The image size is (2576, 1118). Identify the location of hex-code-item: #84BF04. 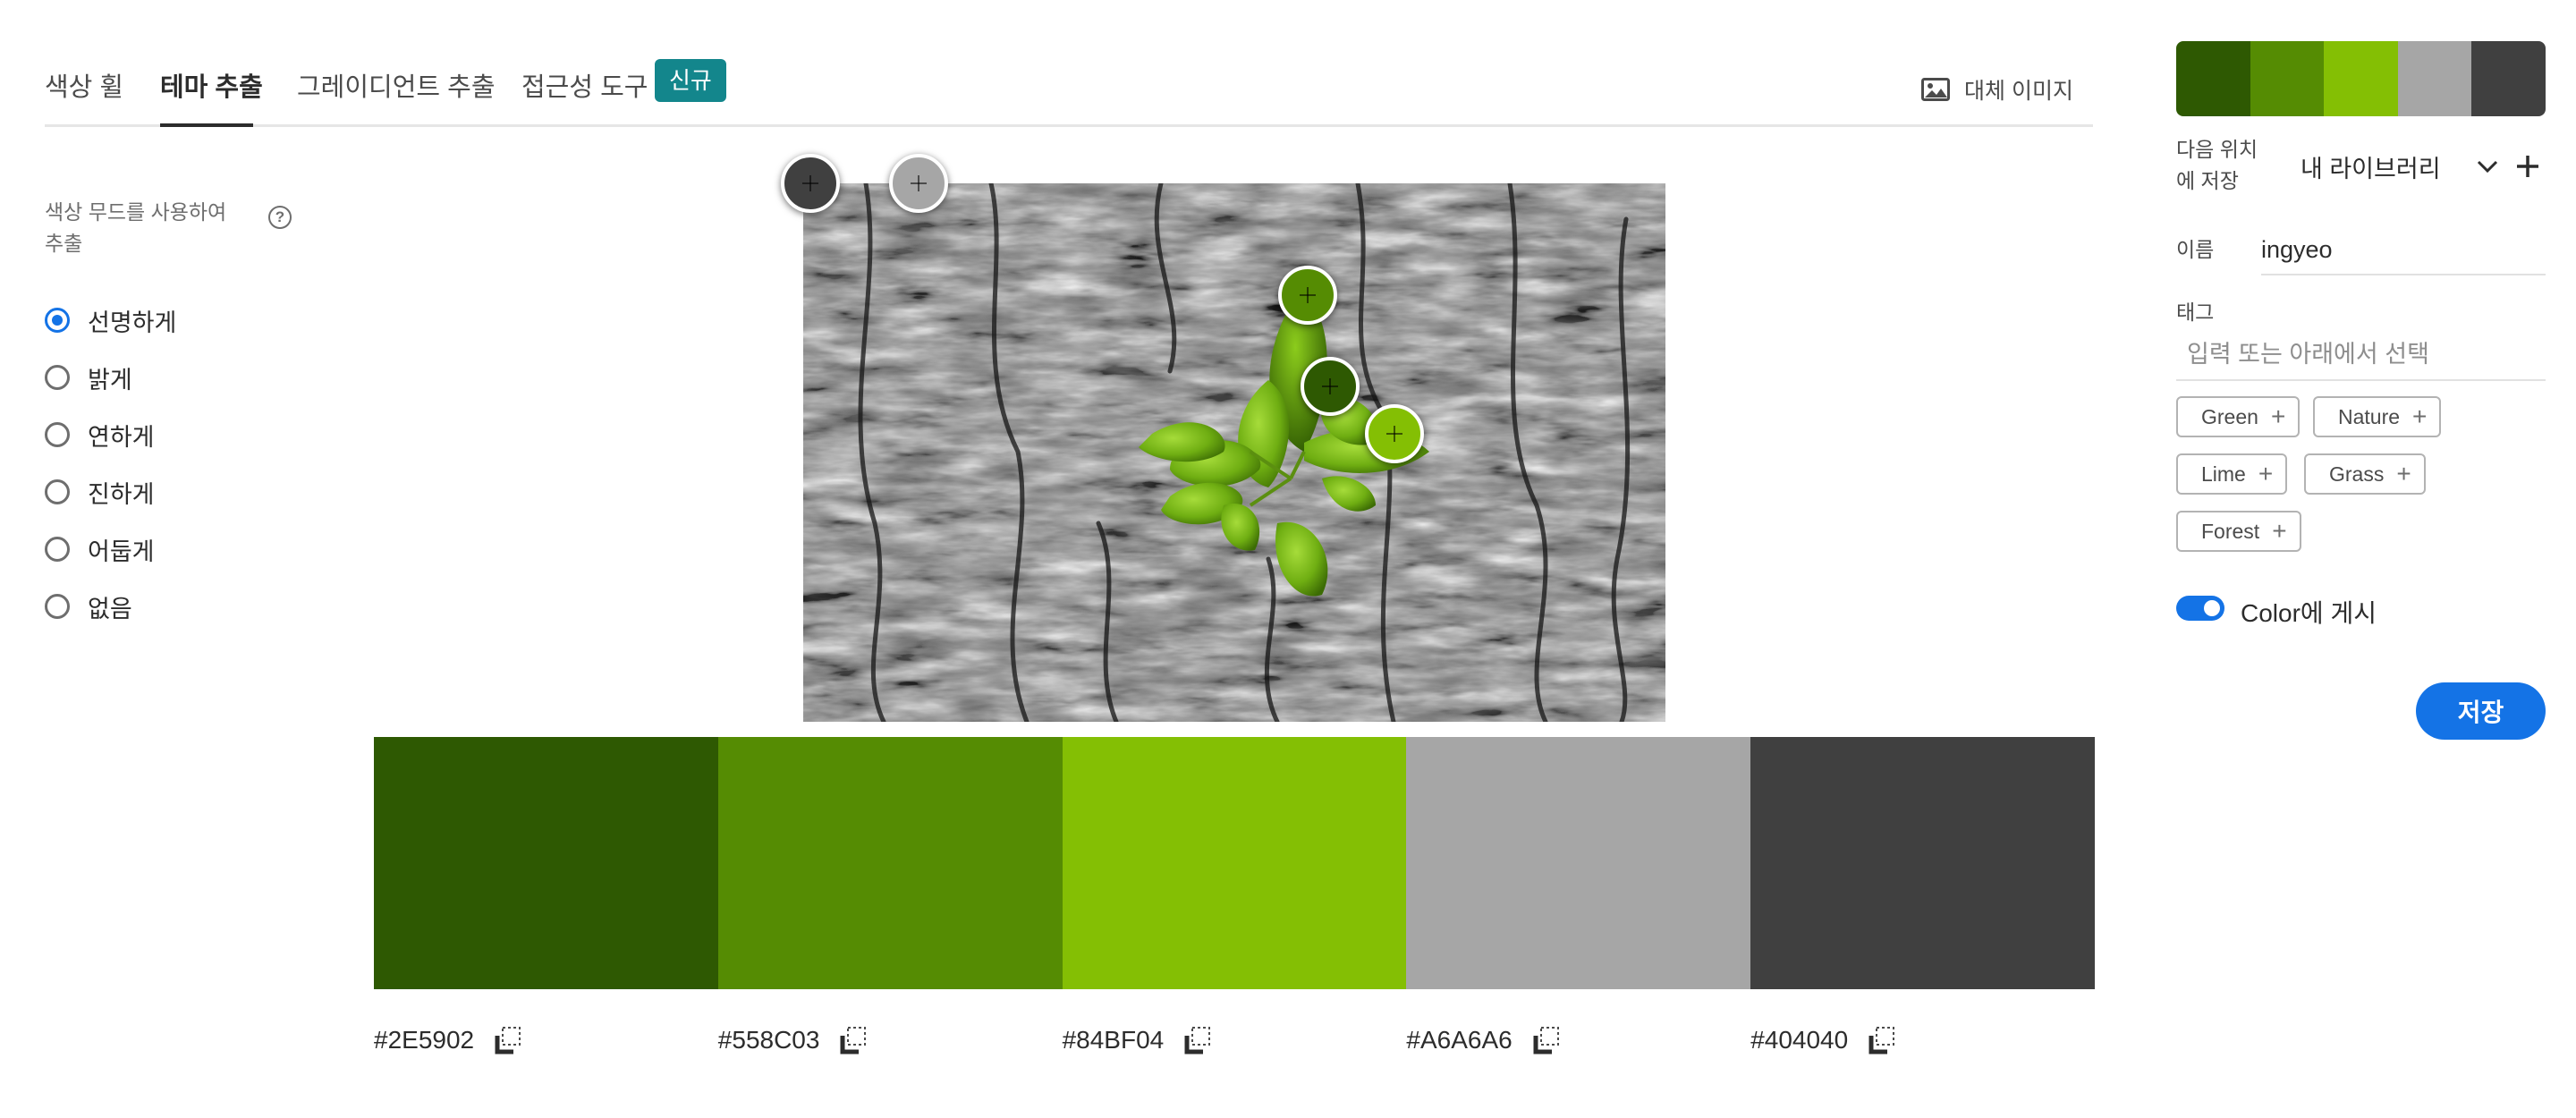
(1235, 1040).